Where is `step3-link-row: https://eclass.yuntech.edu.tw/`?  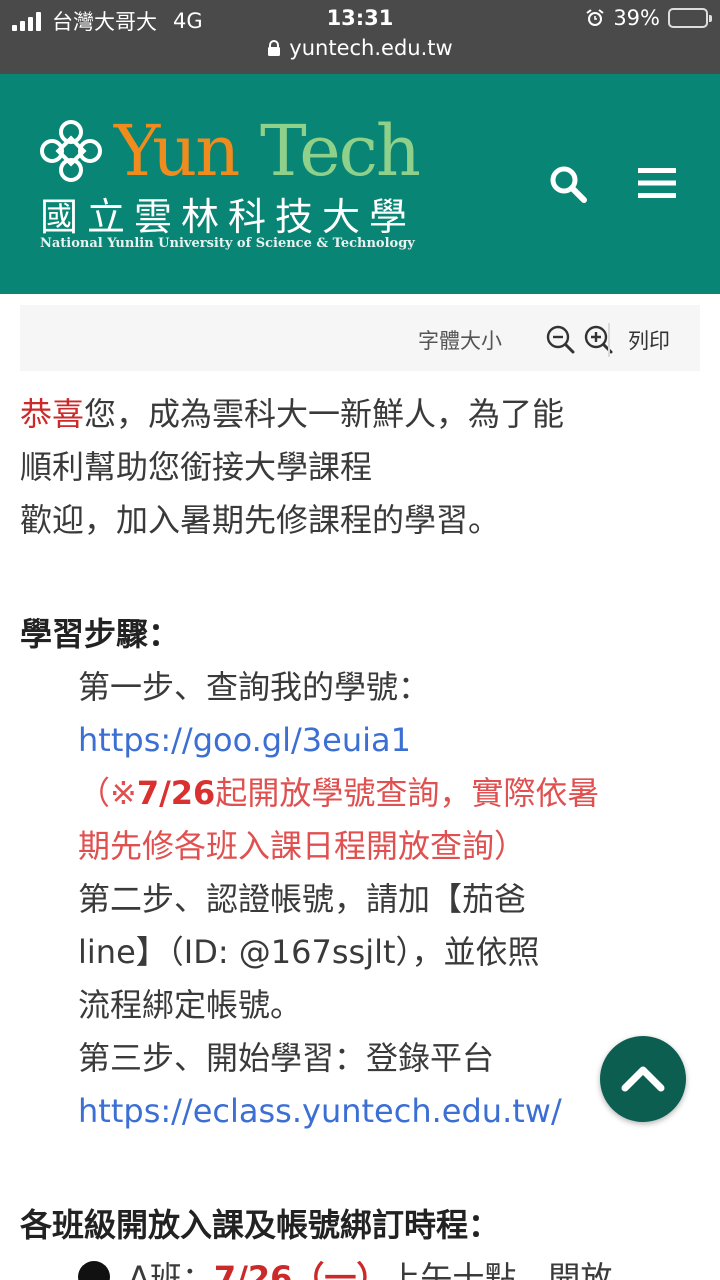 step3-link-row: https://eclass.yuntech.edu.tw/ is located at coordinates (360, 1111).